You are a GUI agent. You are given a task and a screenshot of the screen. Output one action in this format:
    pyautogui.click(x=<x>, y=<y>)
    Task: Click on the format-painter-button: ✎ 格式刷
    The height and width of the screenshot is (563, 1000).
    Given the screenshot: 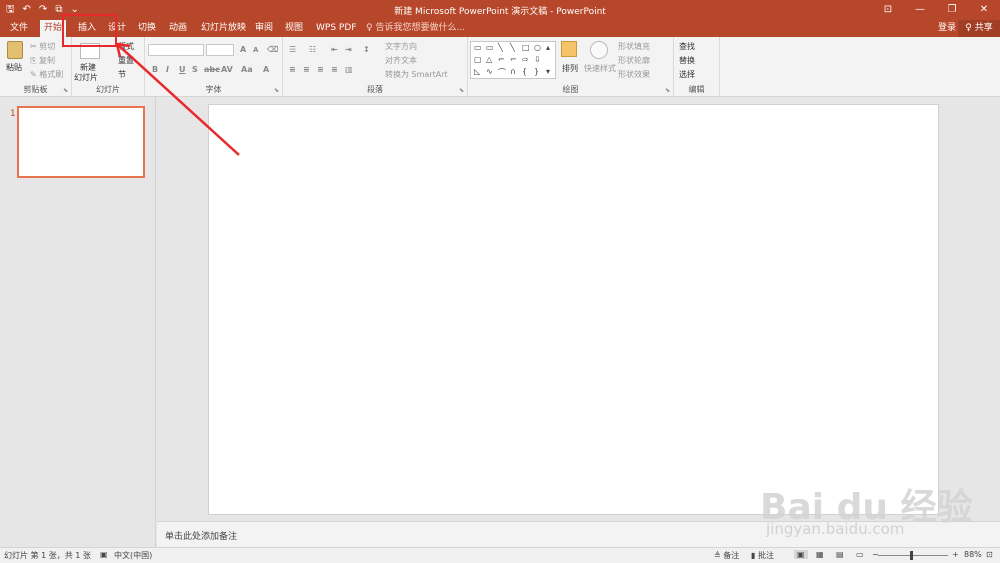 What is the action you would take?
    pyautogui.click(x=46, y=74)
    